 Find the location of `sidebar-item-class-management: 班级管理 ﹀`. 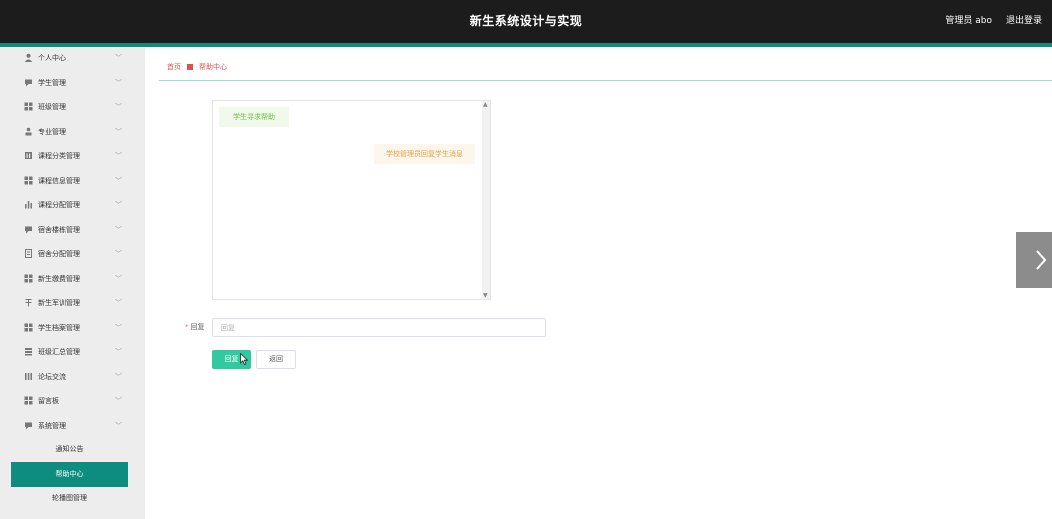

sidebar-item-class-management: 班级管理 ﹀ is located at coordinates (72, 107).